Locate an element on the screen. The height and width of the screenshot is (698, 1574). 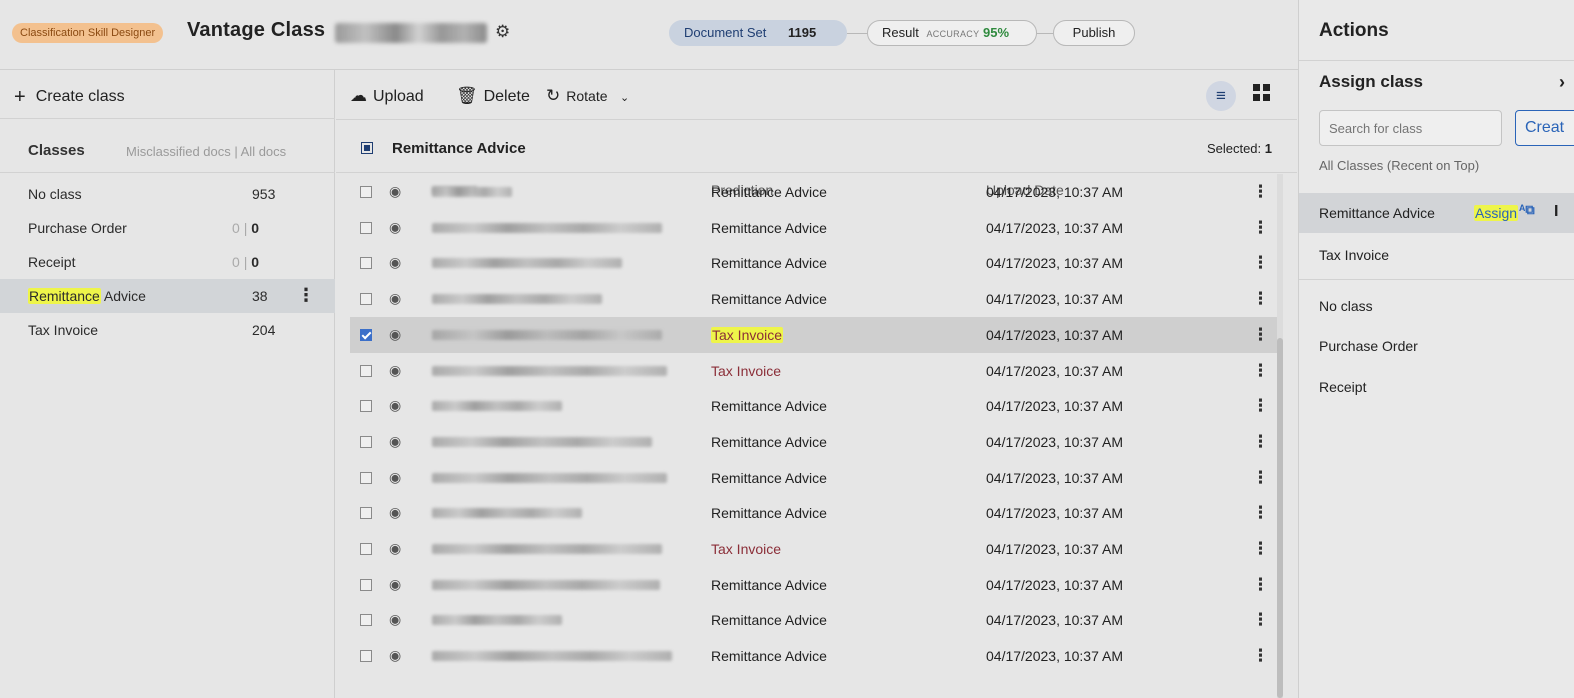
more-icon: I is located at coordinates (1556, 212).